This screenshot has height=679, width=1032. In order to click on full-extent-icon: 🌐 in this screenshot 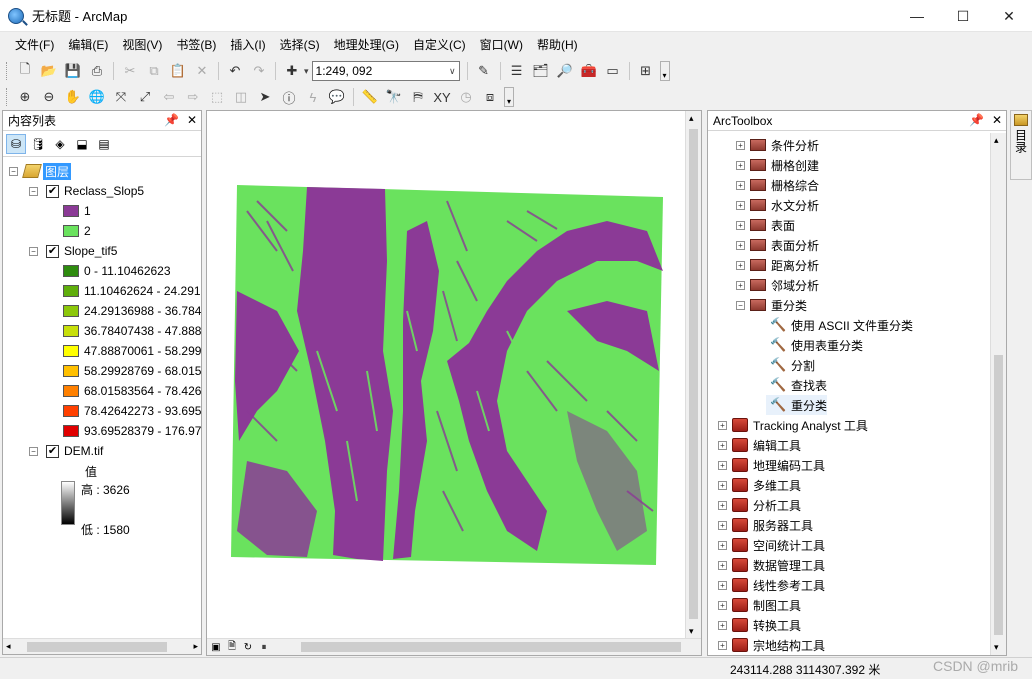, I will do `click(97, 97)`.